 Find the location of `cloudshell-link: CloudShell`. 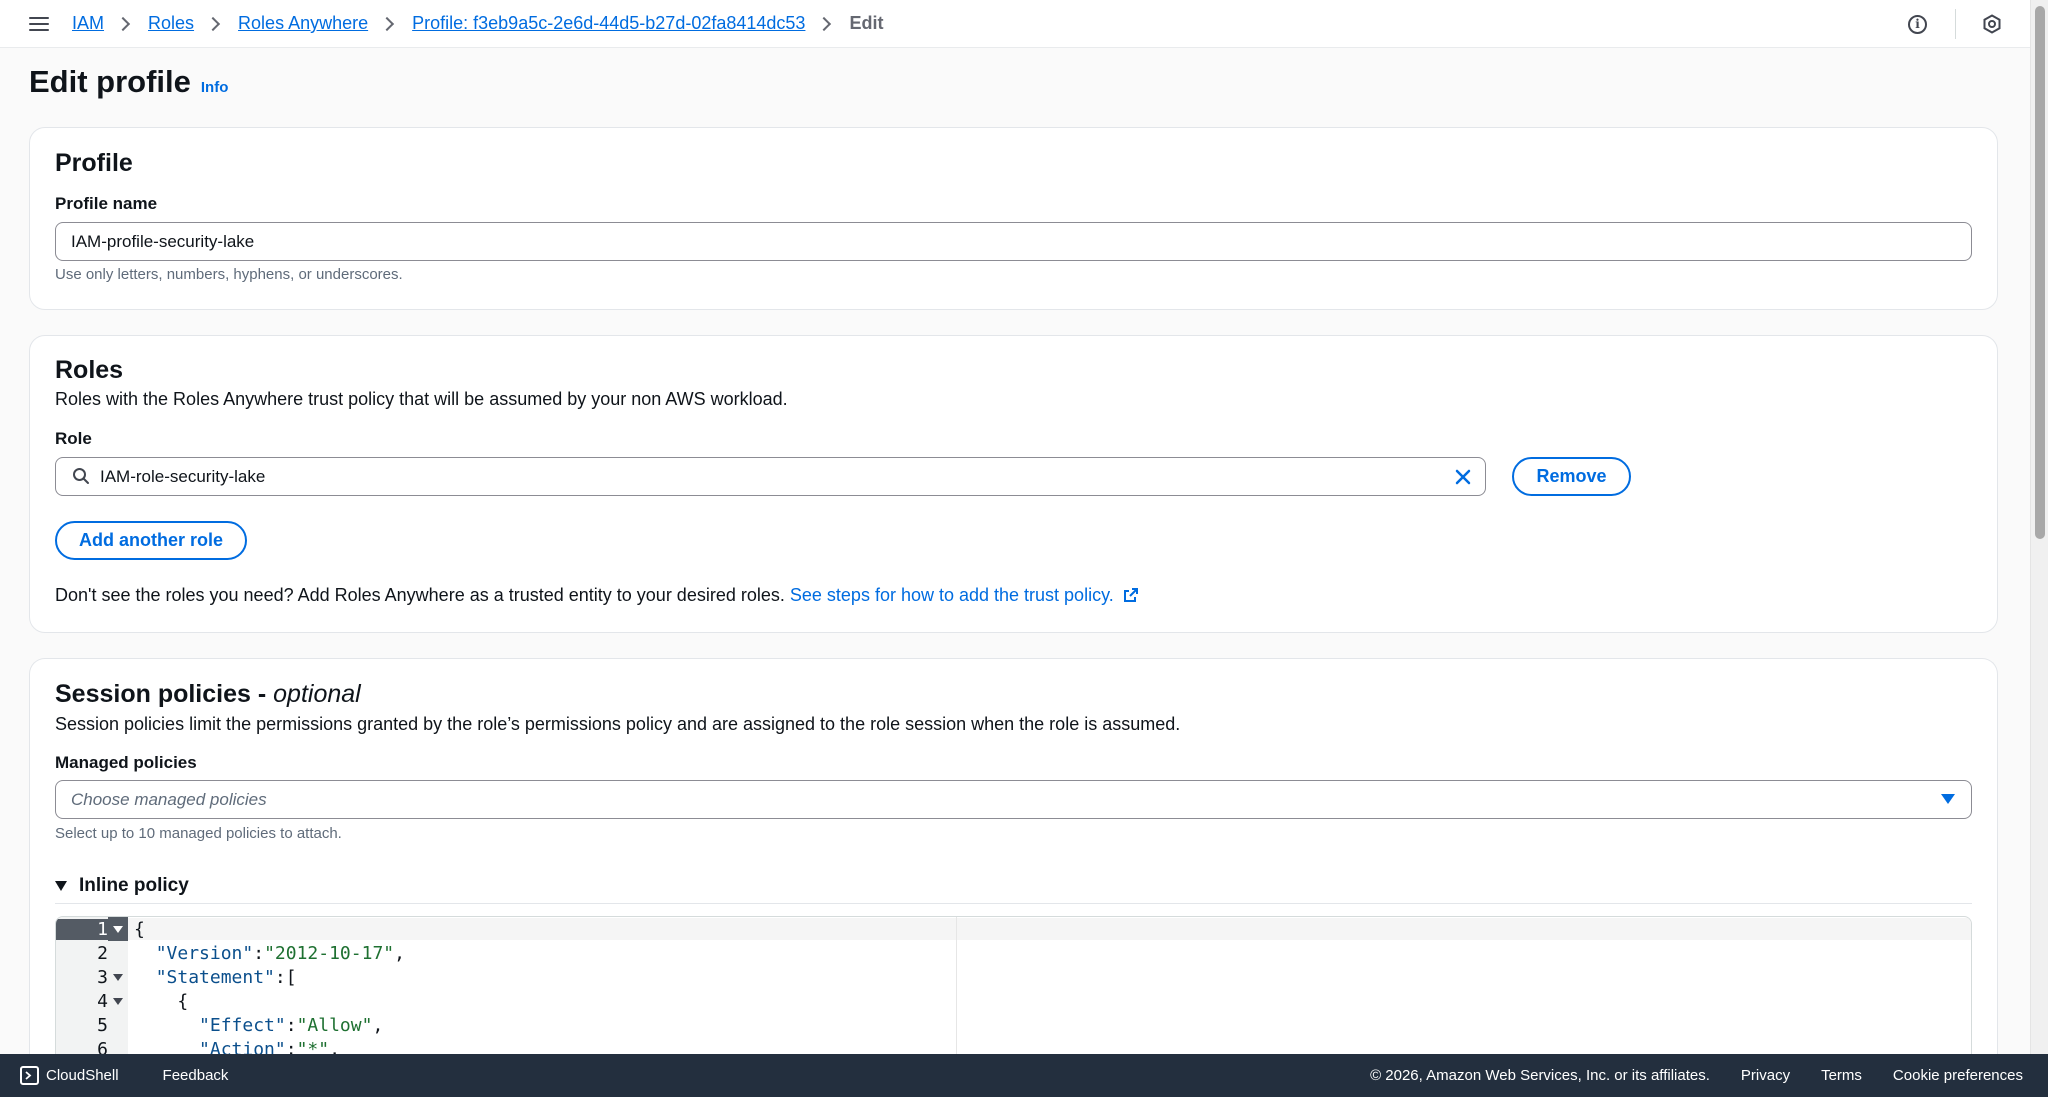

cloudshell-link: CloudShell is located at coordinates (82, 1075).